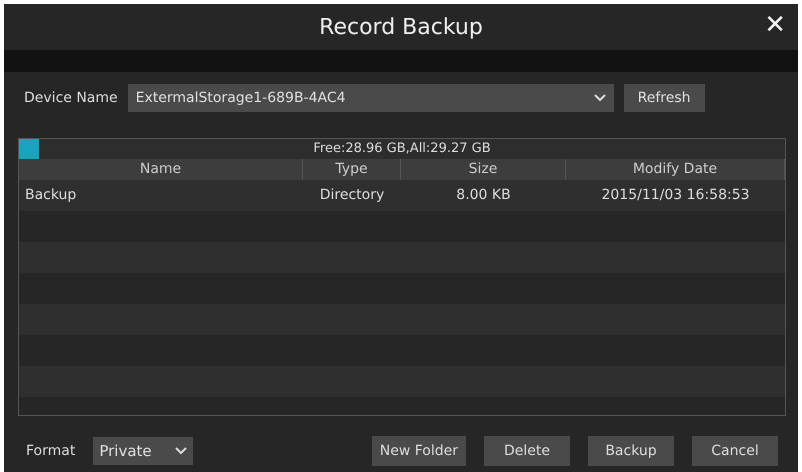  I want to click on table-cell-text: Directory, so click(352, 195).